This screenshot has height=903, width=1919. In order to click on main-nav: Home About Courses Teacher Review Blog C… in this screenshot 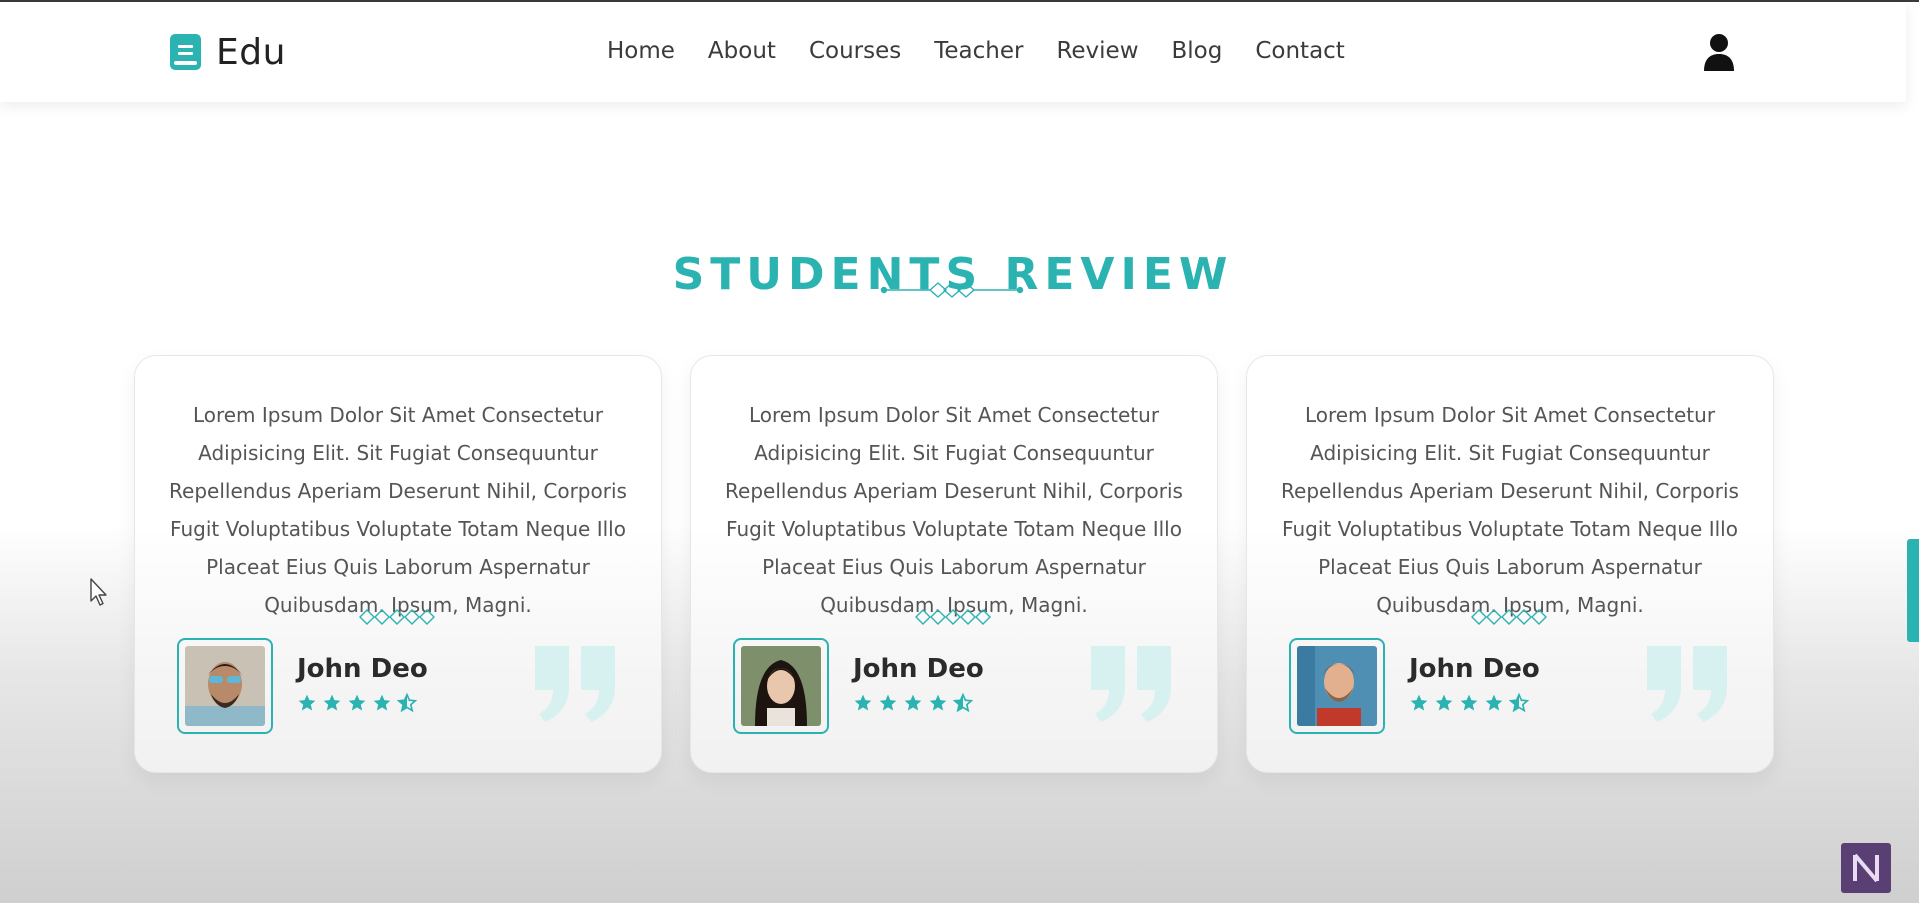, I will do `click(992, 51)`.